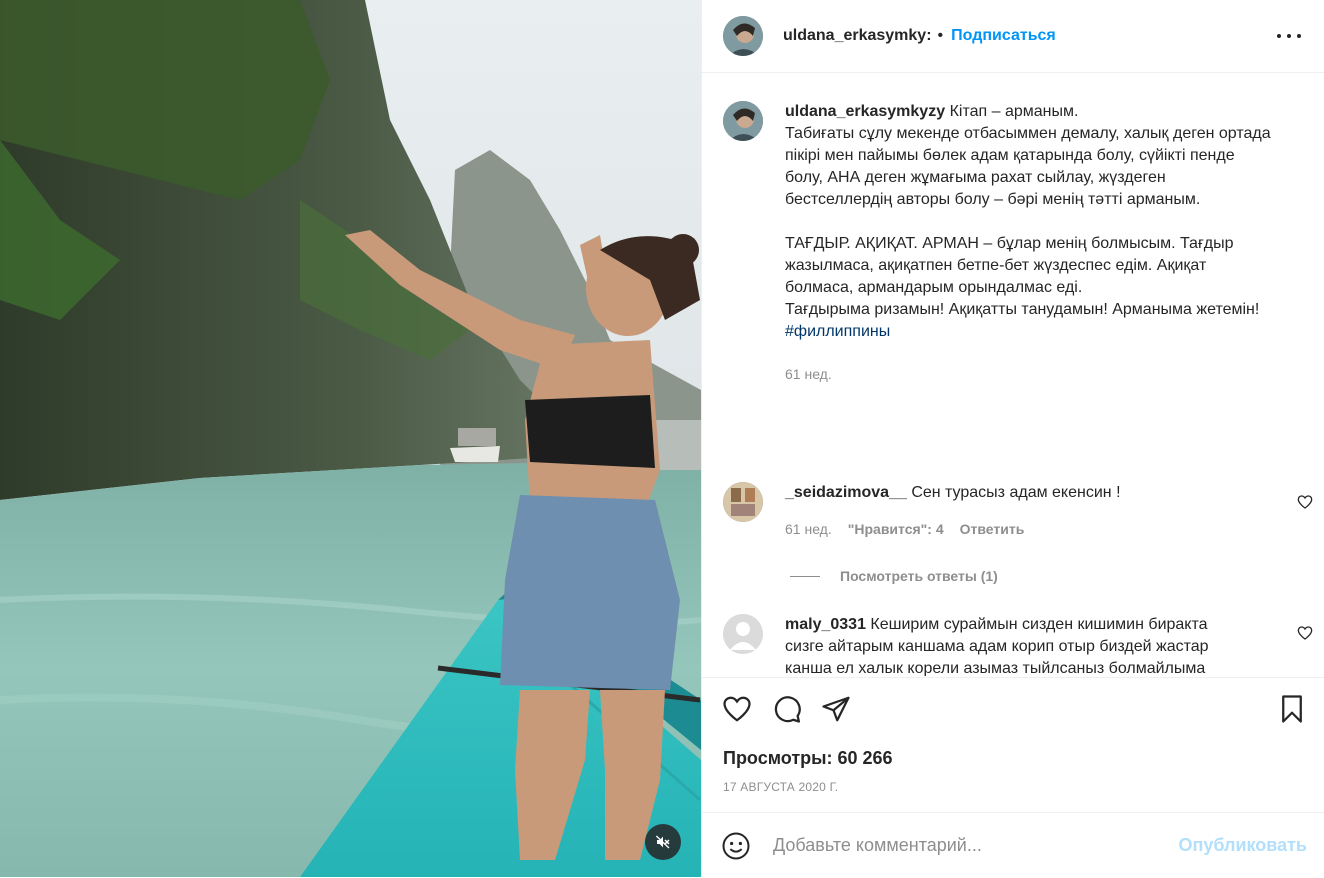 This screenshot has width=1324, height=878. What do you see at coordinates (1050, 222) in the screenshot?
I see `caption-paragraph-gap` at bounding box center [1050, 222].